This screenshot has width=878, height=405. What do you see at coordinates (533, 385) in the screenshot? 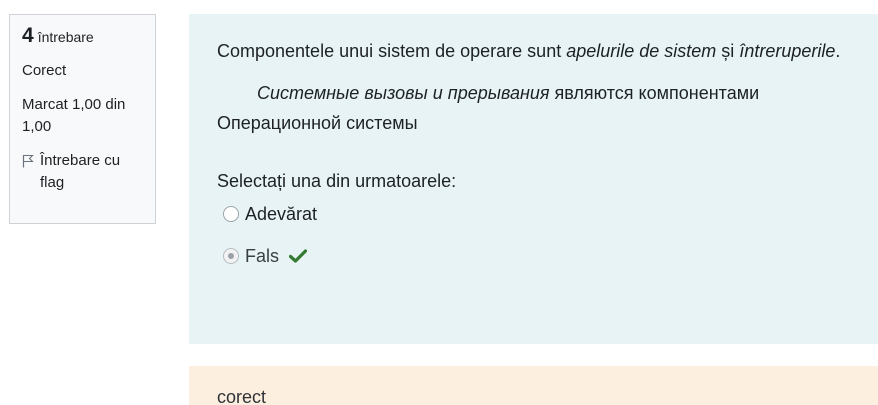
I see `feedback-panel: corect` at bounding box center [533, 385].